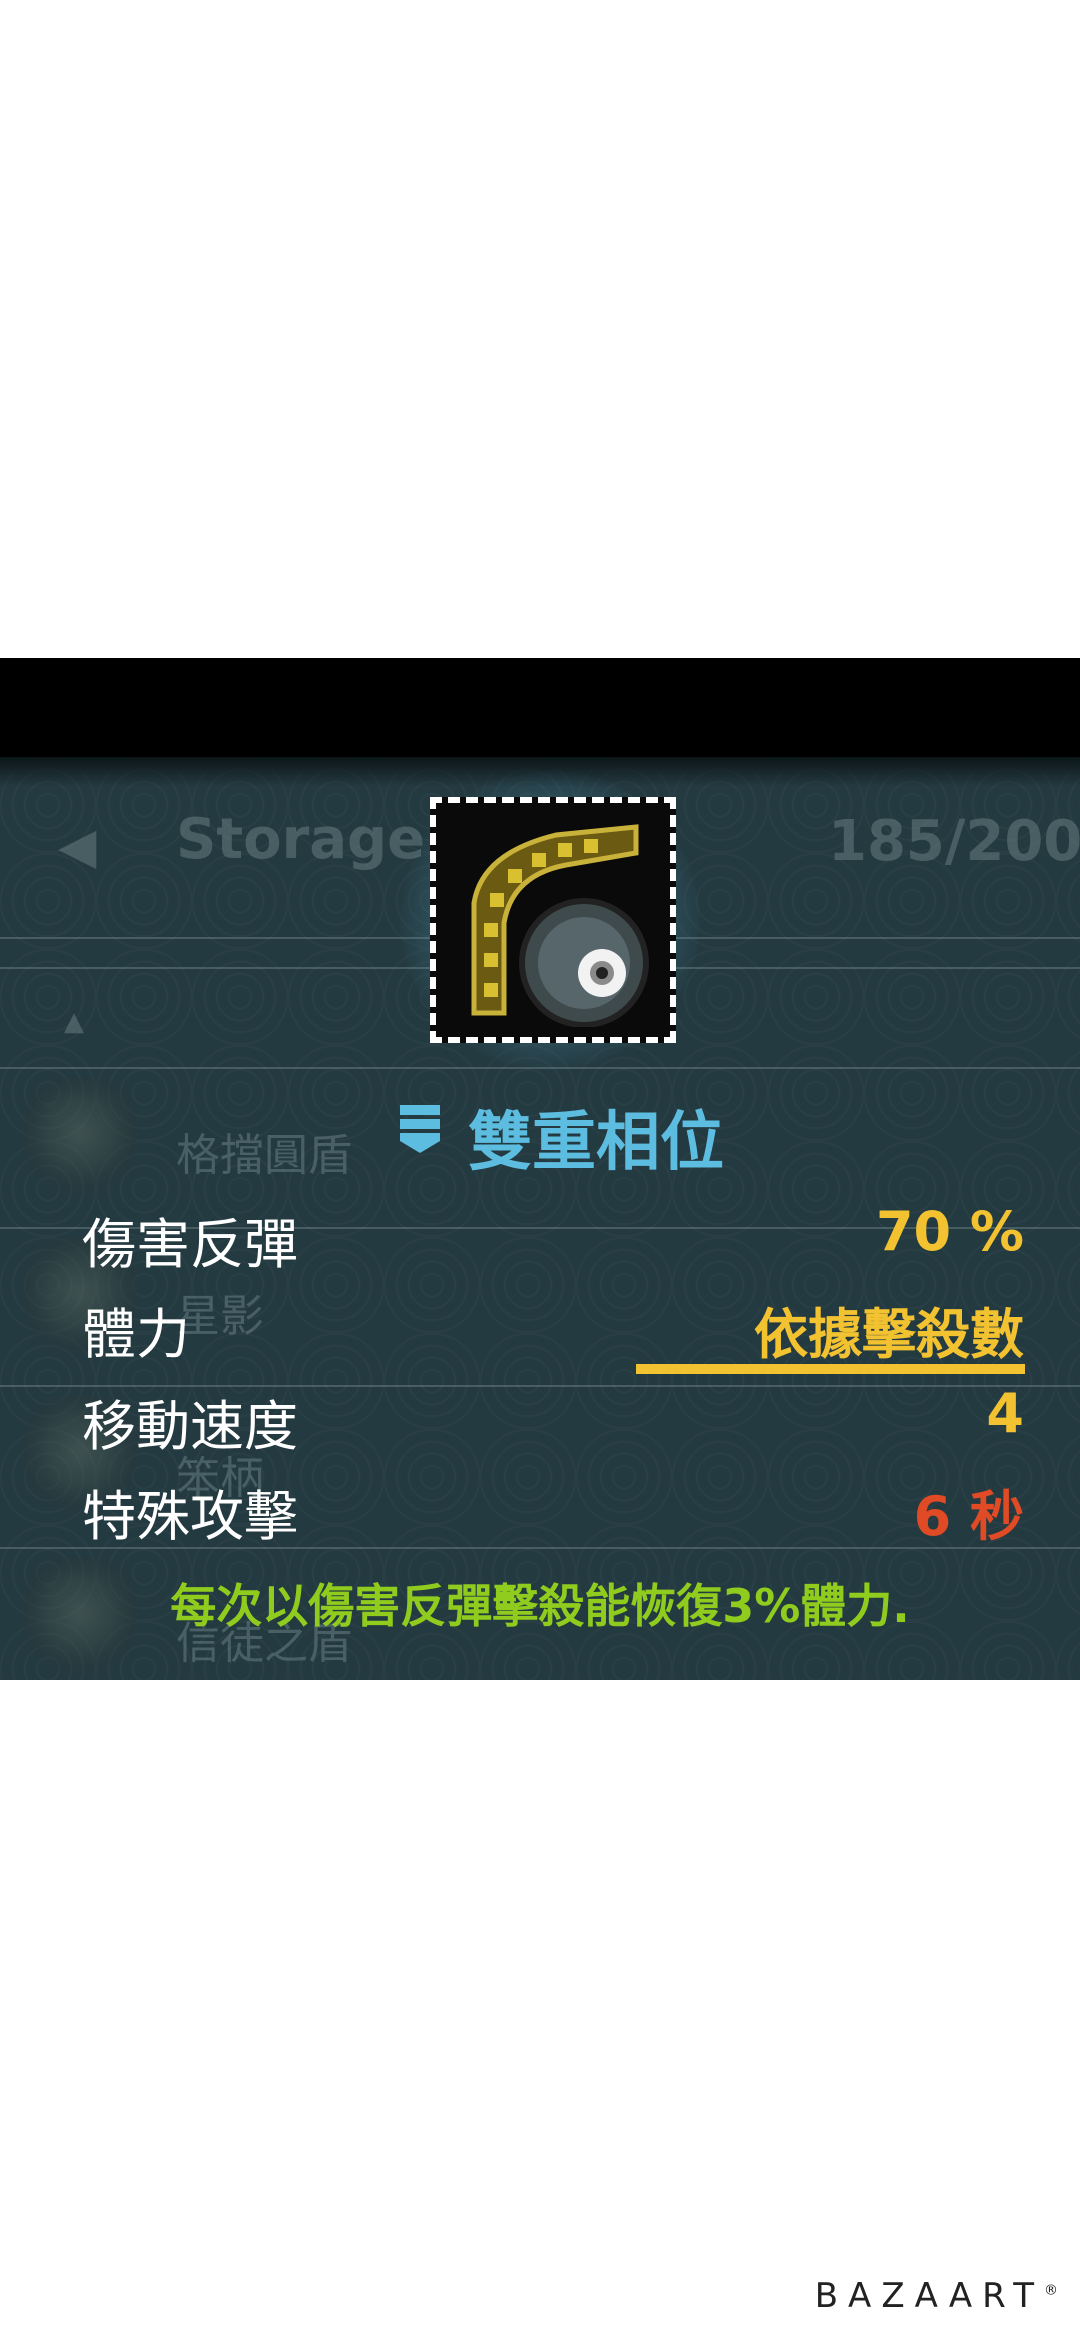 This screenshot has width=1080, height=2339. What do you see at coordinates (889, 1334) in the screenshot?
I see `stat-value-stamina: 依據擊殺數` at bounding box center [889, 1334].